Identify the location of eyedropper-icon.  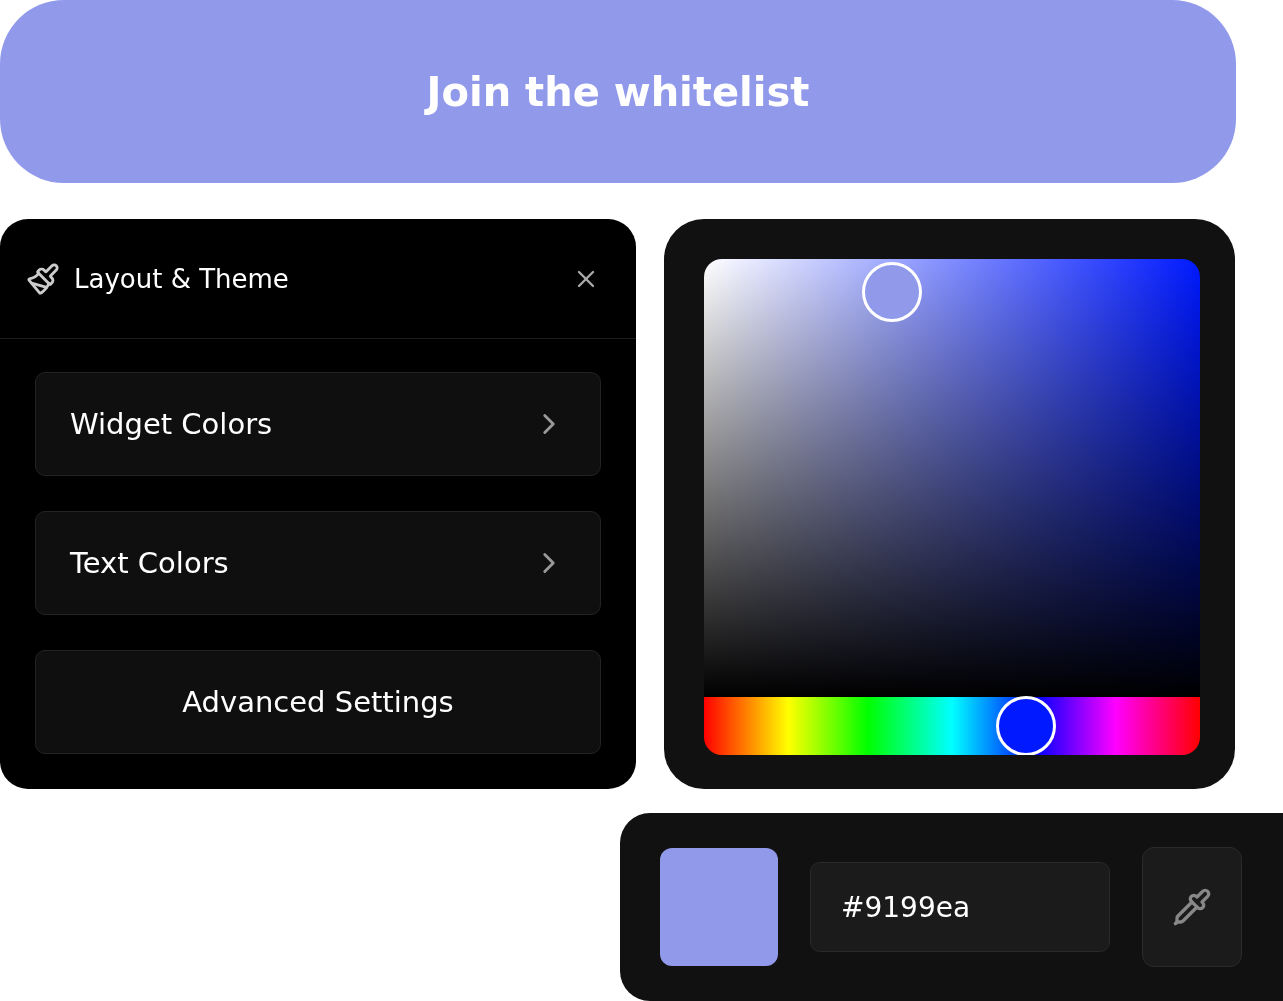
(1192, 907).